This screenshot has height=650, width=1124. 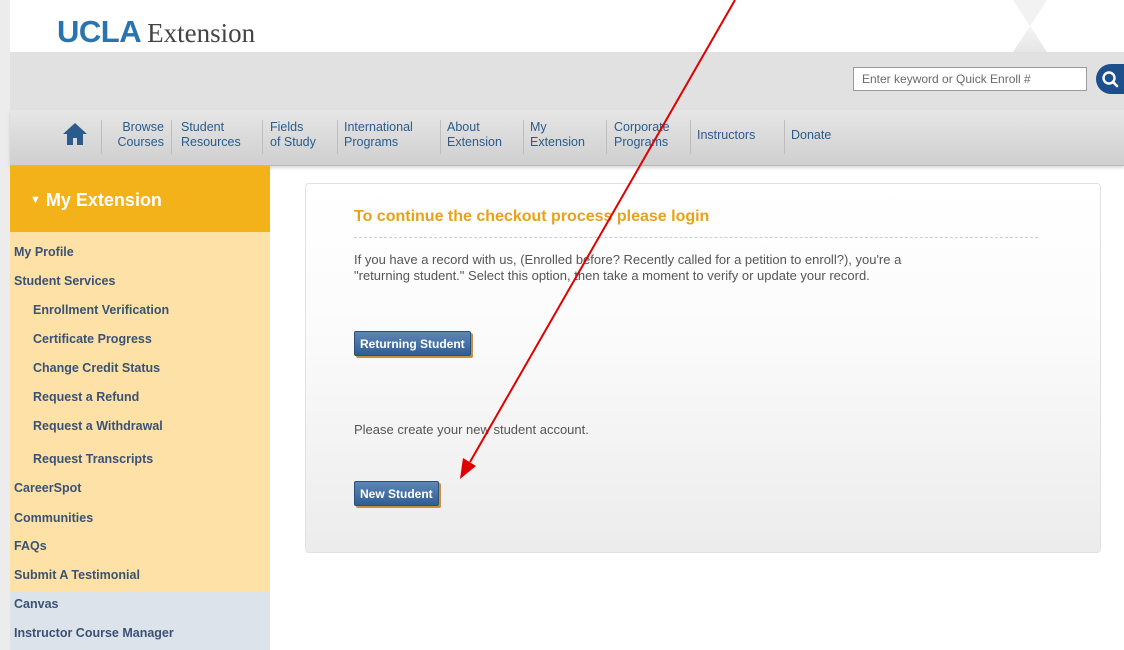 What do you see at coordinates (538, 127) in the screenshot?
I see `nav-label-line1: My` at bounding box center [538, 127].